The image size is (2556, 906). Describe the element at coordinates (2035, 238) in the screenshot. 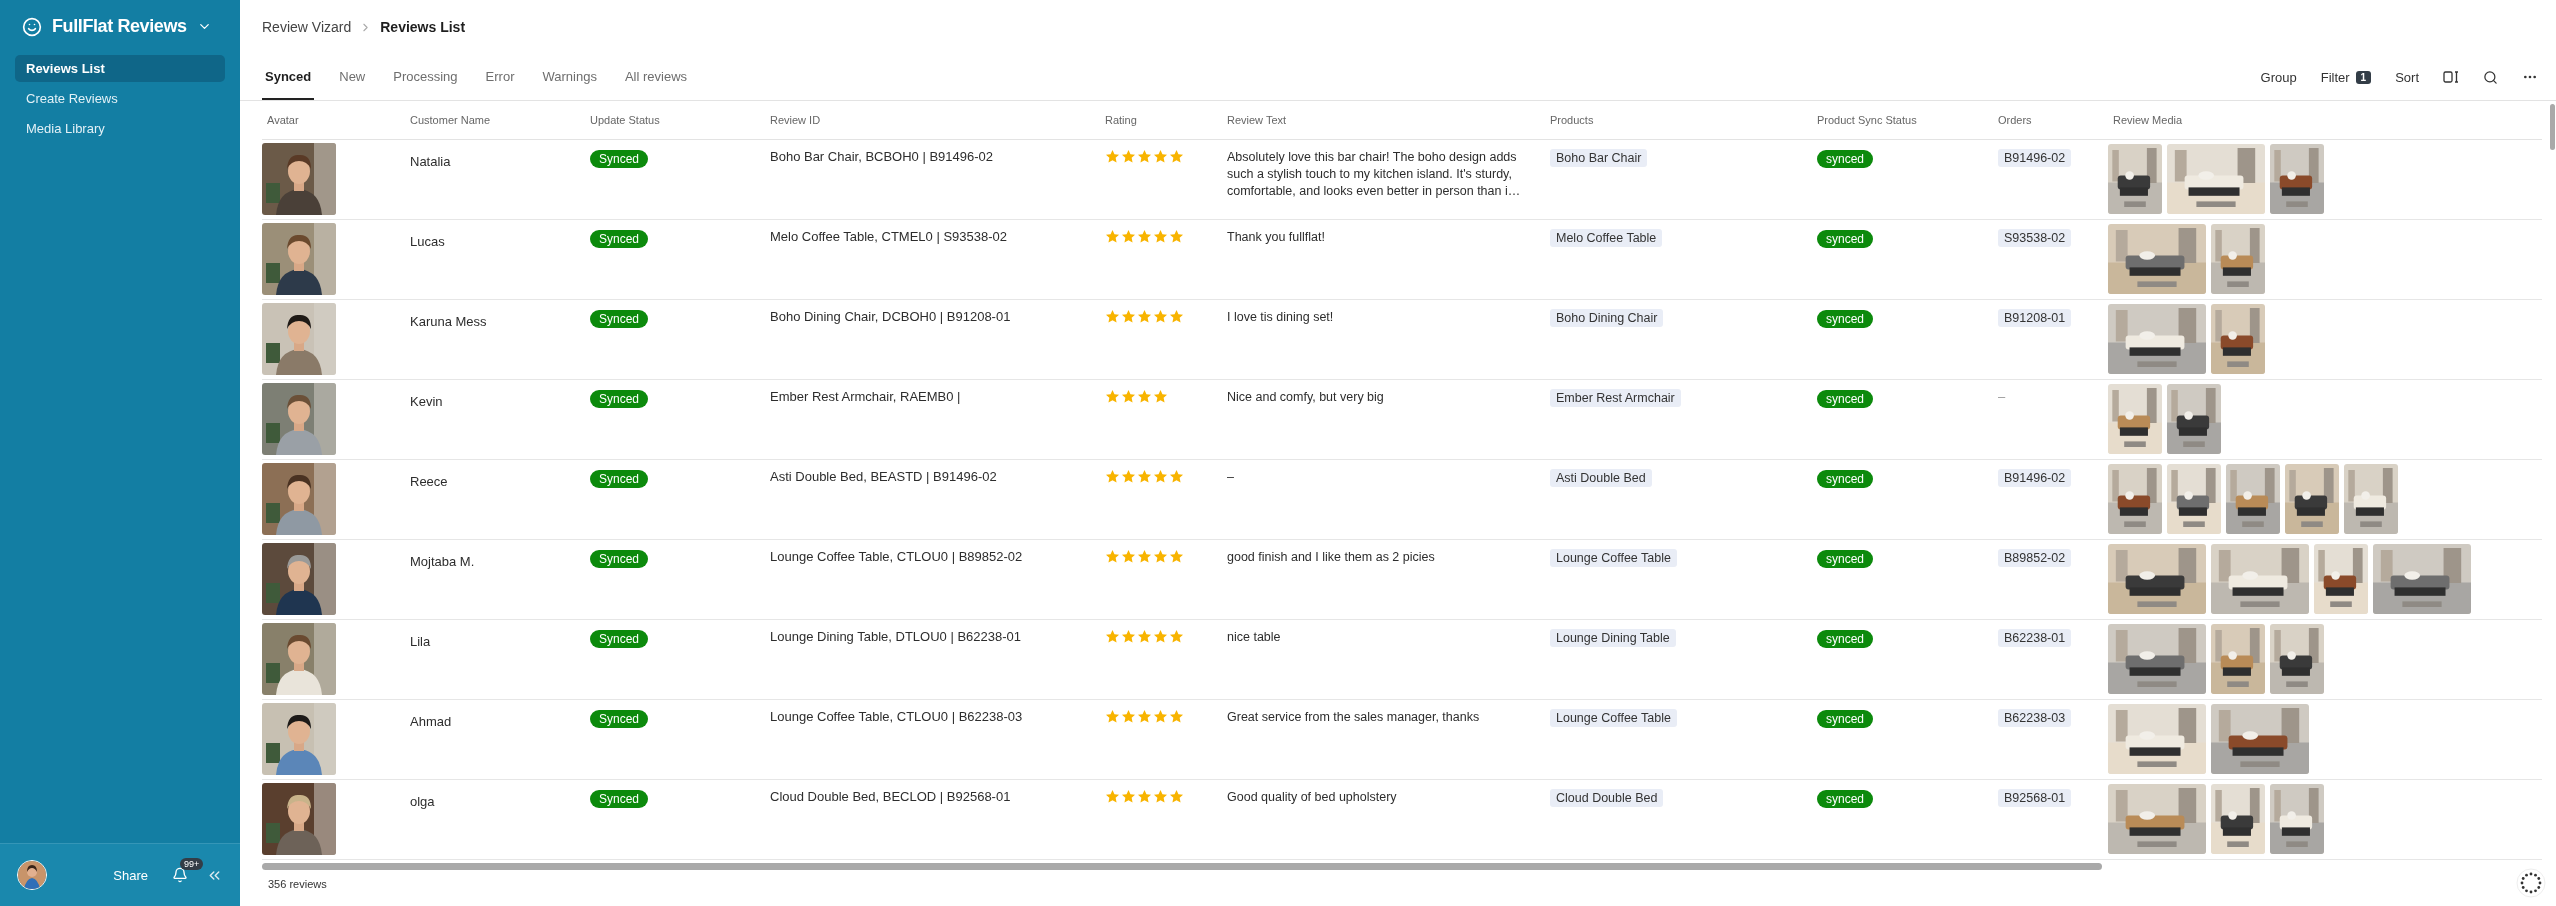

I see `order-tag: S93538-02` at that location.